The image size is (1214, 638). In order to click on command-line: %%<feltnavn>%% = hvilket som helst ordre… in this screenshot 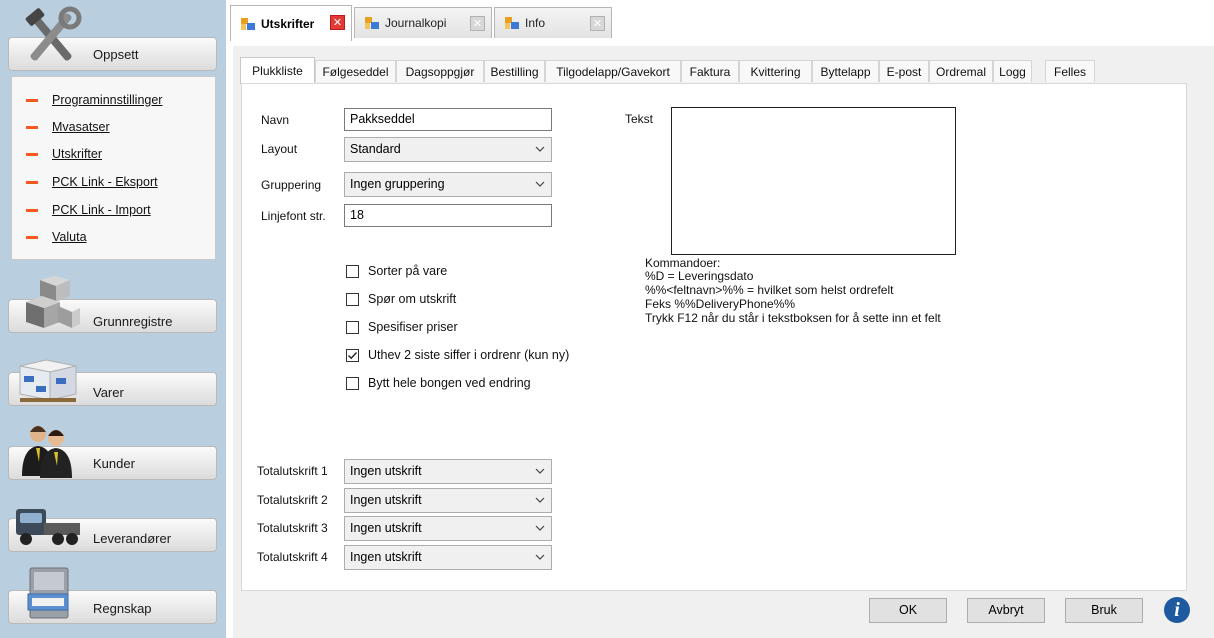, I will do `click(769, 290)`.